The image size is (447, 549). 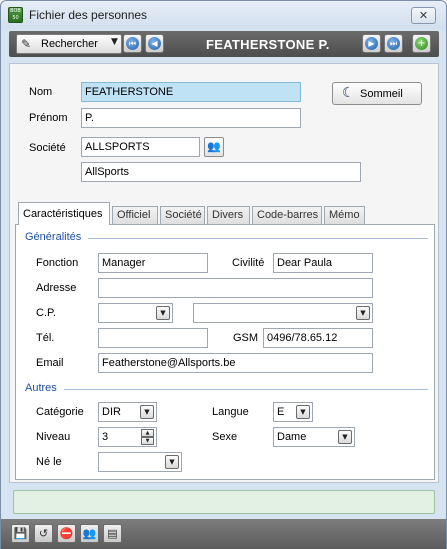 I want to click on nom-label: Nom, so click(x=41, y=92).